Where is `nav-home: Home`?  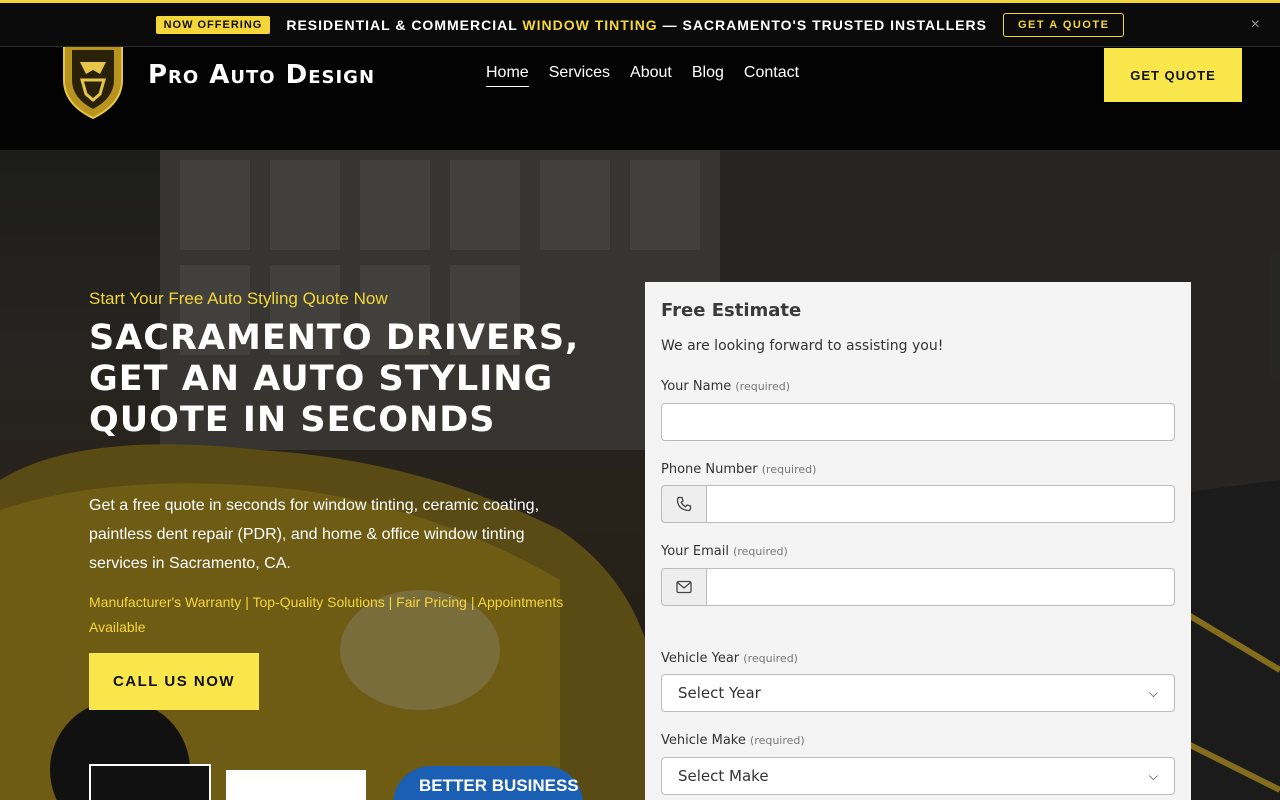 nav-home: Home is located at coordinates (507, 75).